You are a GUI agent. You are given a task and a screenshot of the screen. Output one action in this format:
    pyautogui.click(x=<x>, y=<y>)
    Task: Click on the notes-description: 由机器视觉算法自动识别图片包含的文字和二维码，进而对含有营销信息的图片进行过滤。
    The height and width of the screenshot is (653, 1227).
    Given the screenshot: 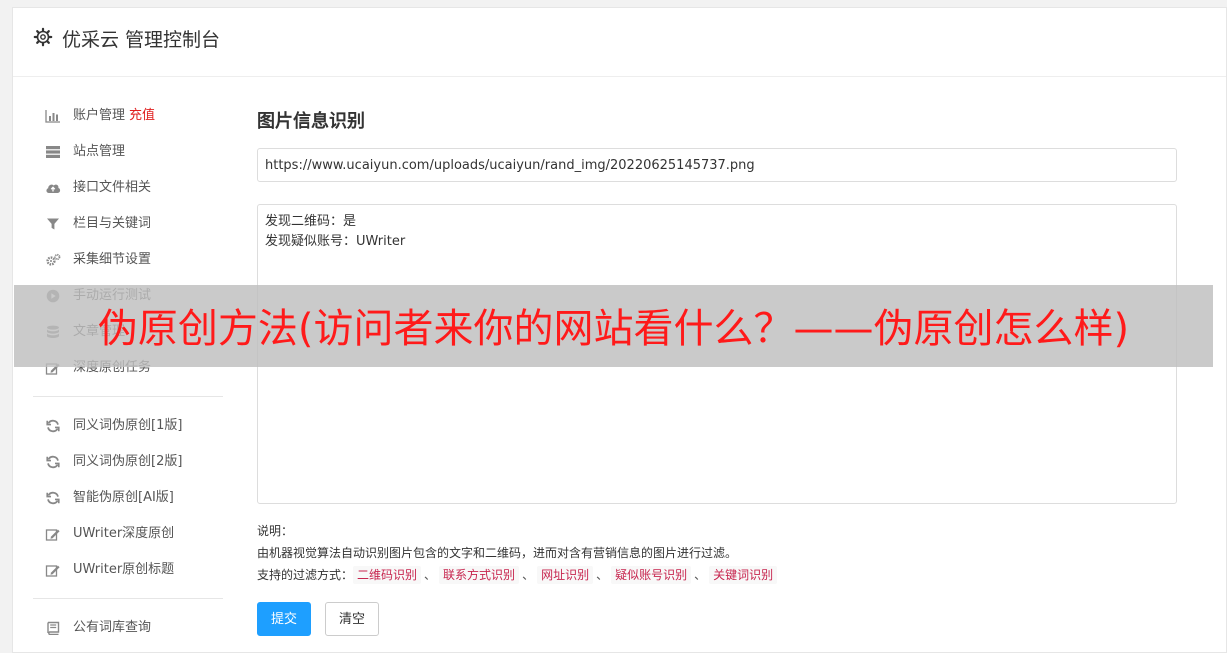 What is the action you would take?
    pyautogui.click(x=497, y=553)
    